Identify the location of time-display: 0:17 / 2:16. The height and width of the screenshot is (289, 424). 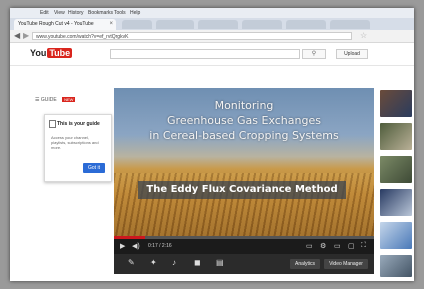
(160, 246).